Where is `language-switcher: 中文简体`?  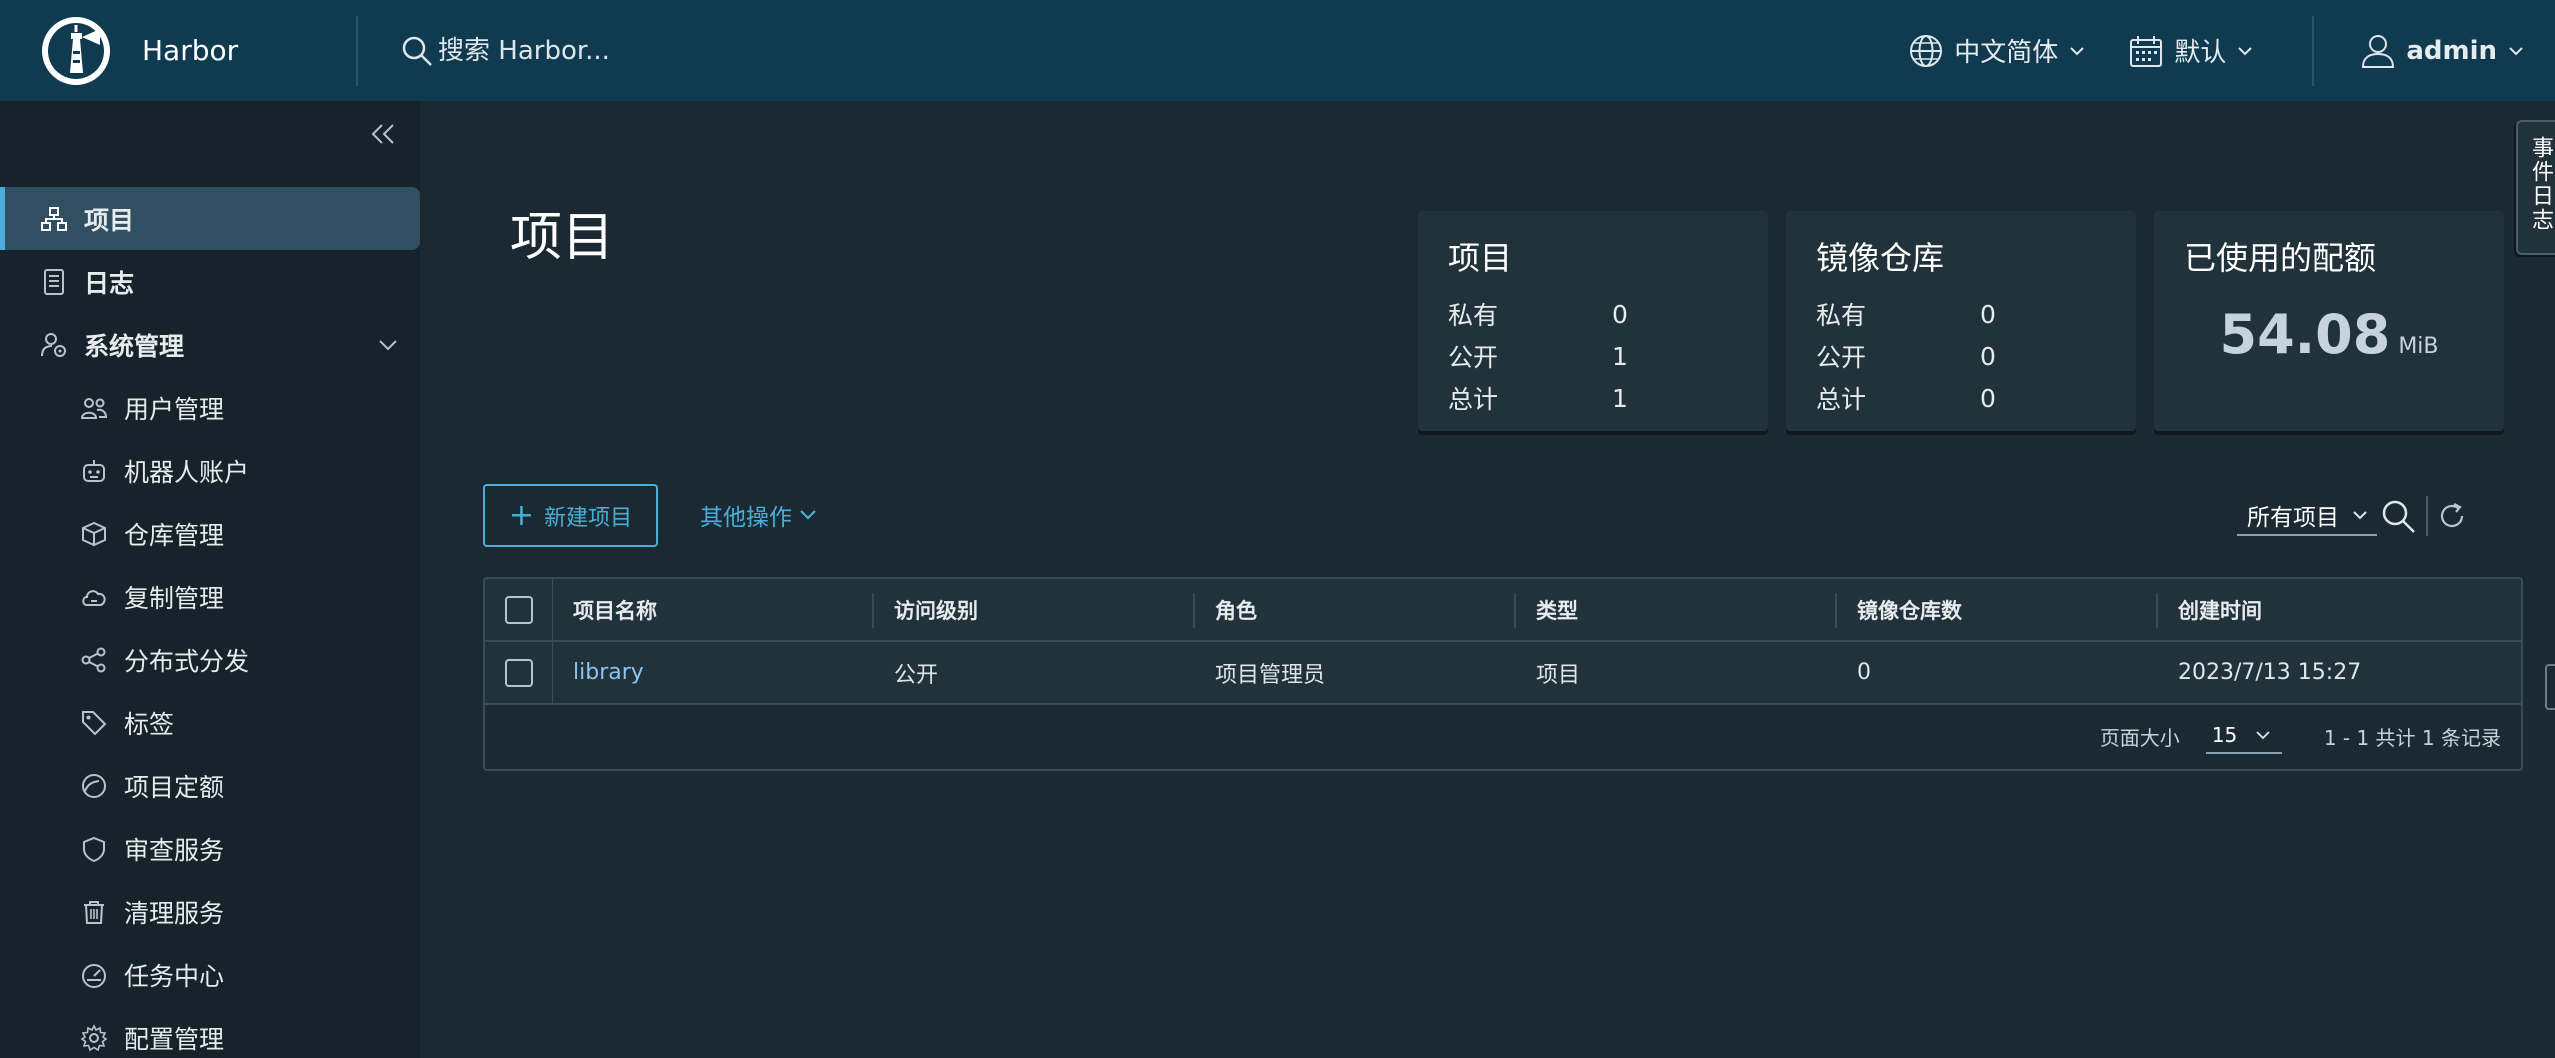 language-switcher: 中文简体 is located at coordinates (1997, 50).